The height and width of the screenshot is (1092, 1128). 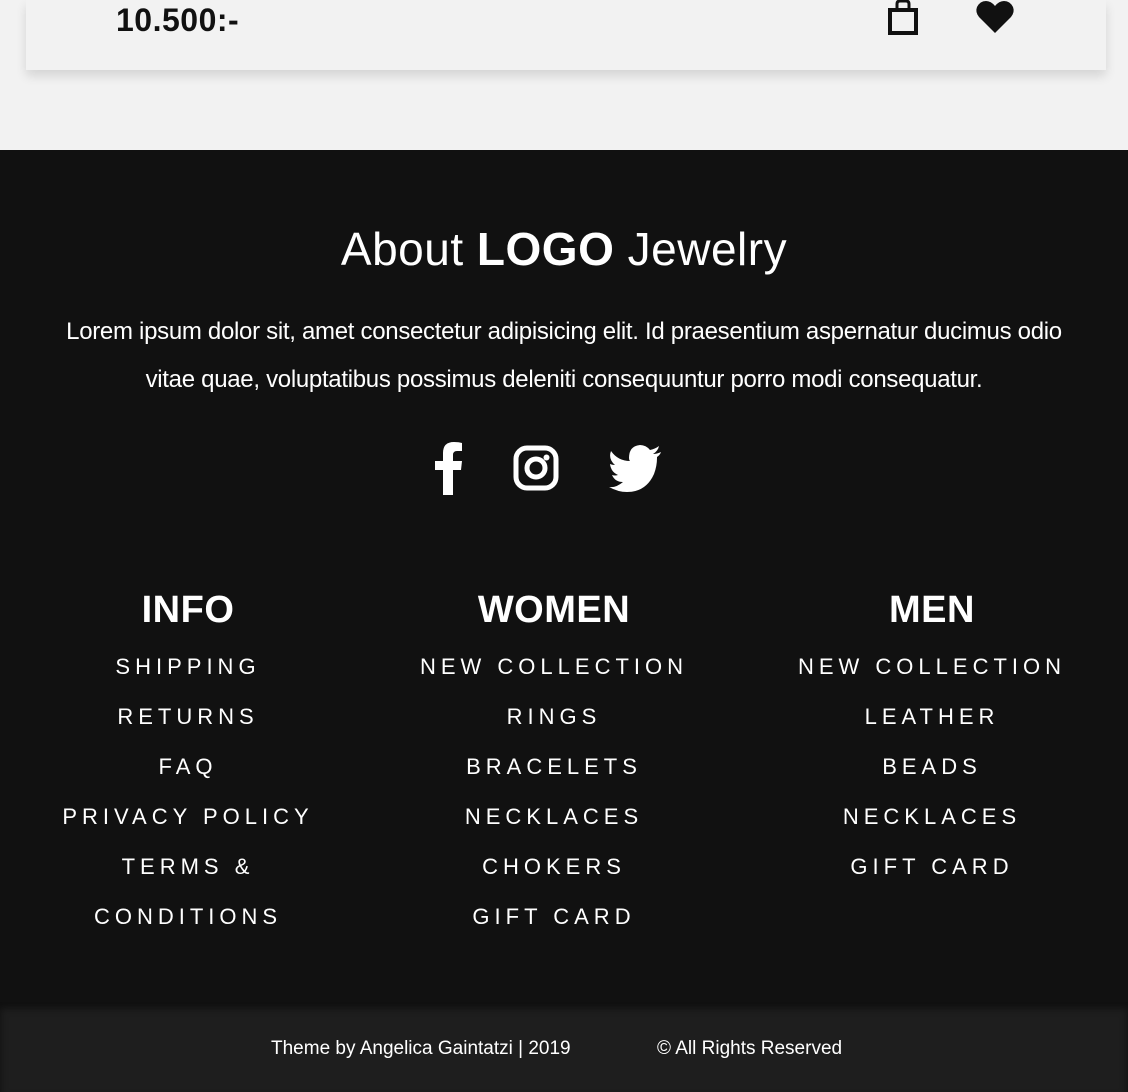 What do you see at coordinates (554, 866) in the screenshot?
I see `footer-link-women-chokers: CHOKERS` at bounding box center [554, 866].